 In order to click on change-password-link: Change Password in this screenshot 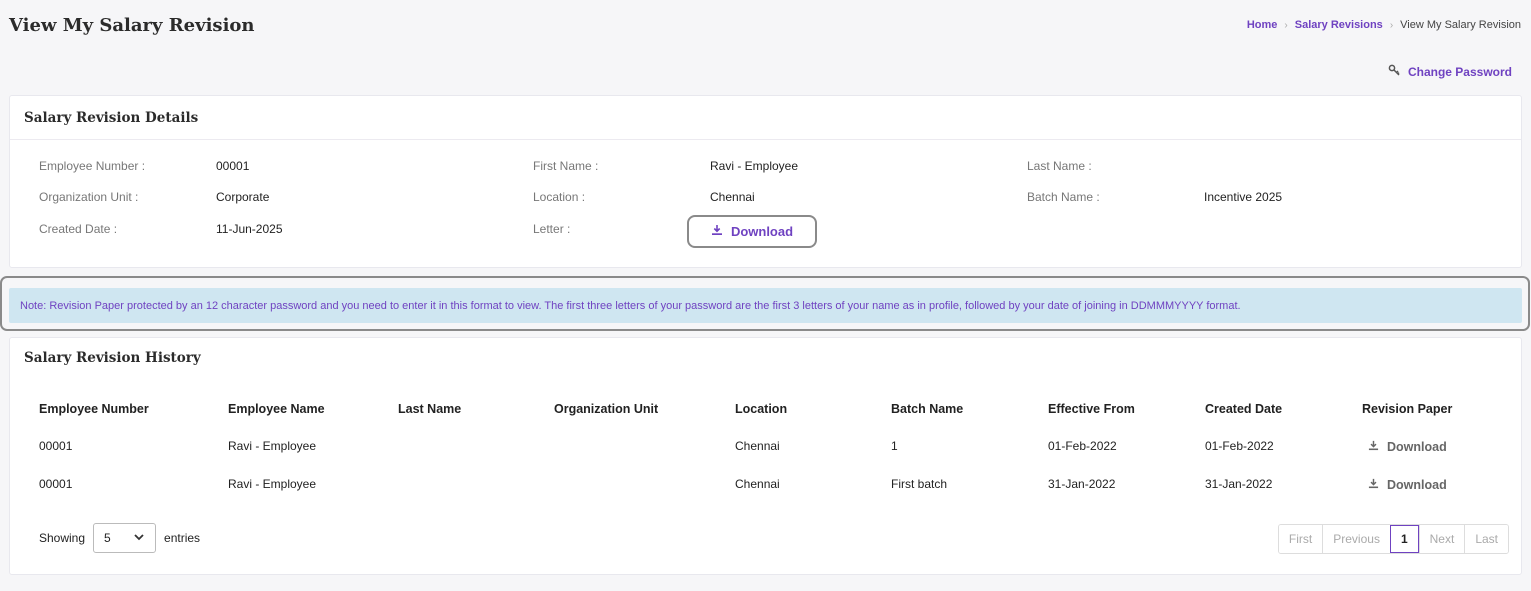, I will do `click(1450, 71)`.